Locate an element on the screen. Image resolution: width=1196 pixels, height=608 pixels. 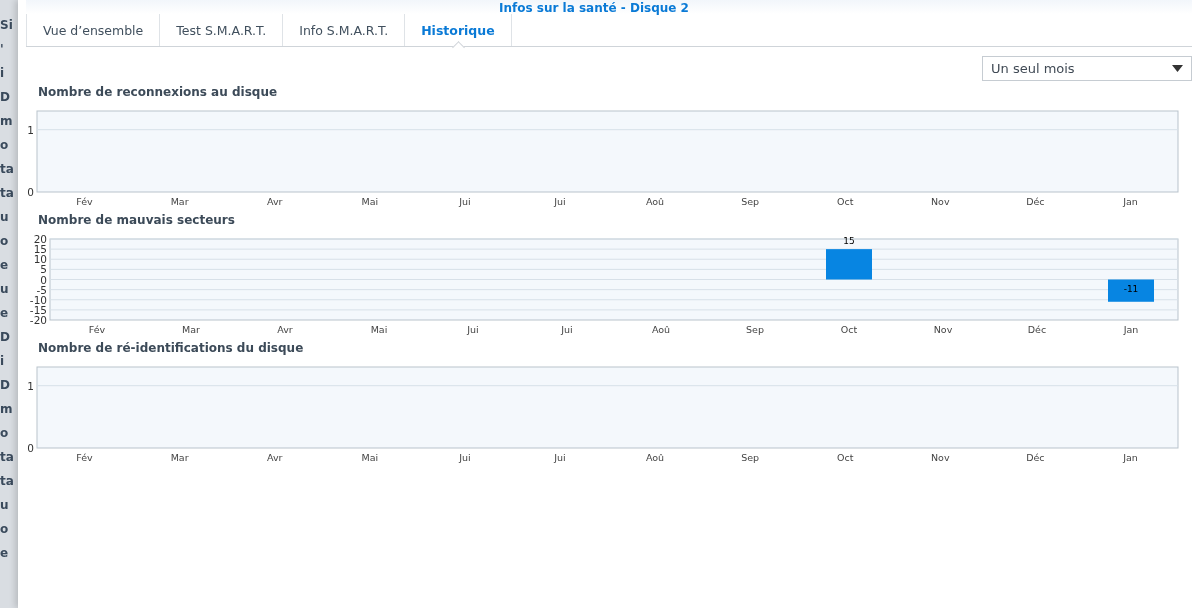
tab: Info S.M.A.R.T. is located at coordinates (343, 30).